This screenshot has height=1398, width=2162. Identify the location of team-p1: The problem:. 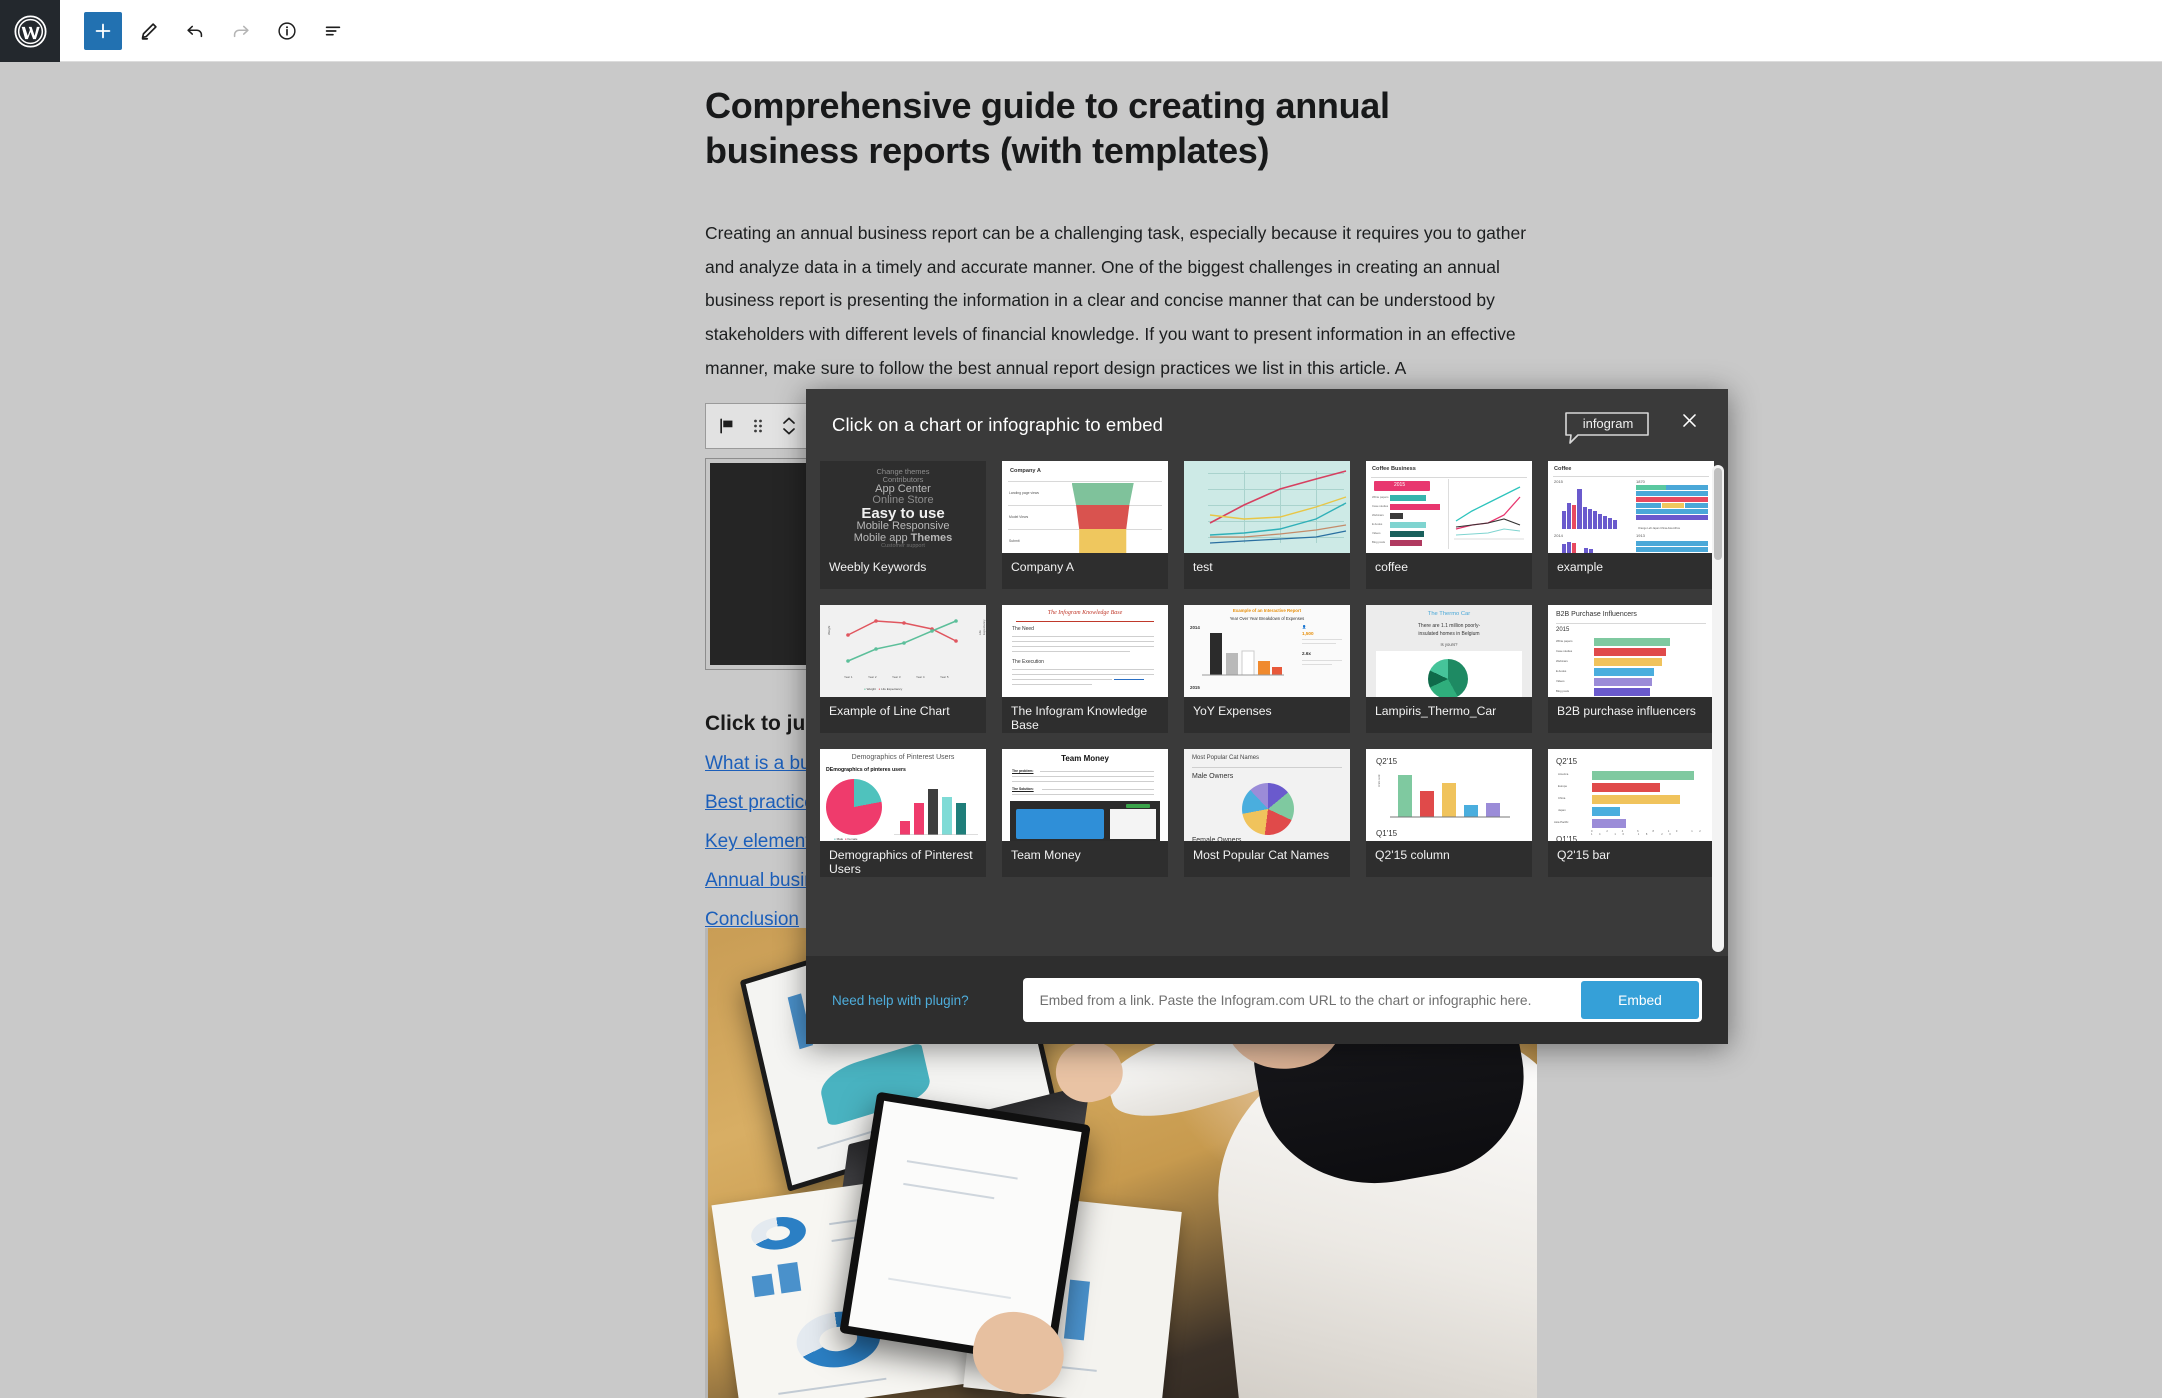
(1023, 771).